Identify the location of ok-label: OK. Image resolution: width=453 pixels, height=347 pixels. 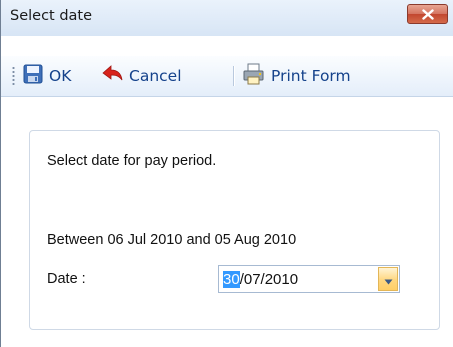
(60, 76).